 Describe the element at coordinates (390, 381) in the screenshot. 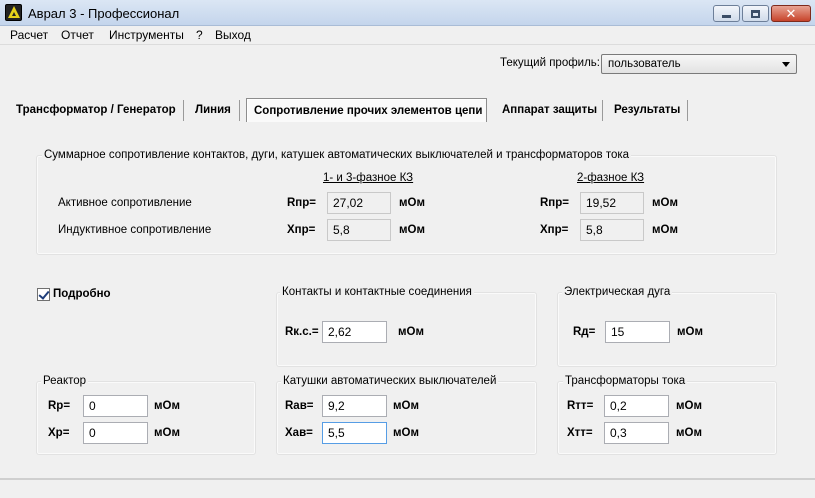

I see `breaker-coils-group-title: Катушки автоматических выключателей` at that location.